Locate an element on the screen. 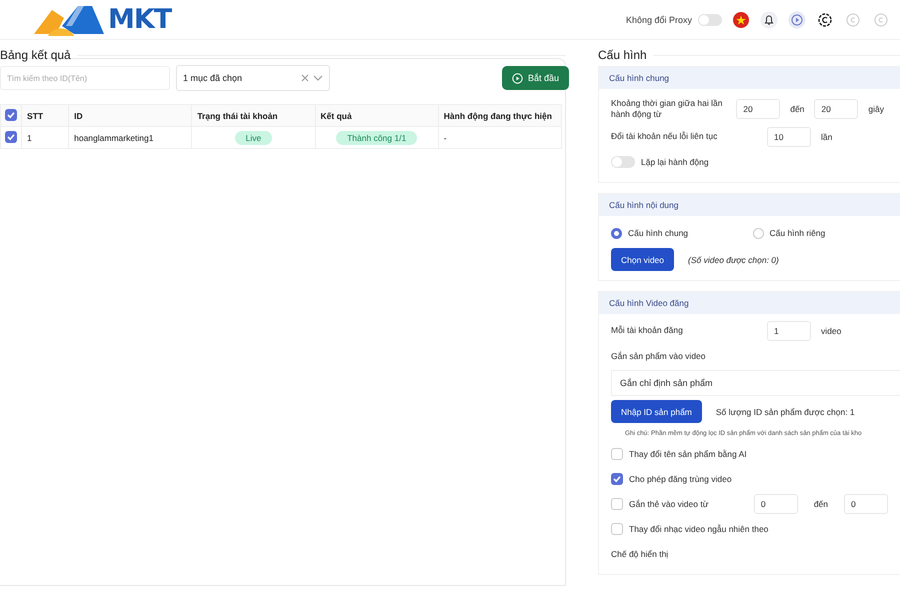  clear-icon is located at coordinates (305, 78).